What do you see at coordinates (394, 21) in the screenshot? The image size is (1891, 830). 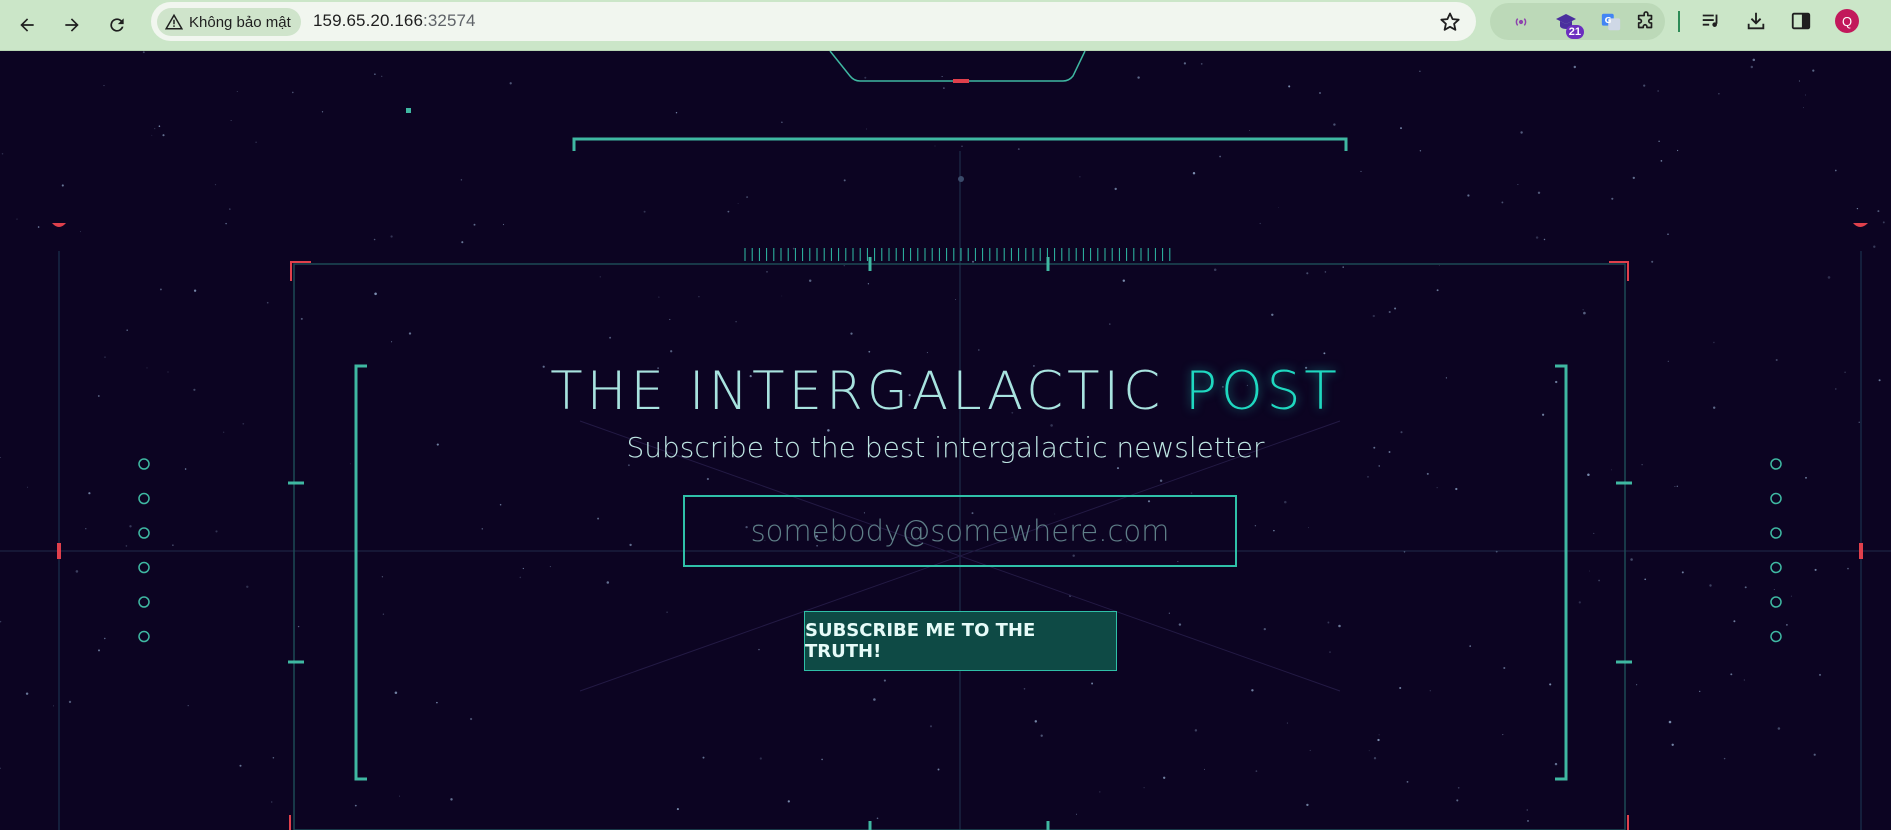 I see `url-text: 159.65.20.166:32574` at bounding box center [394, 21].